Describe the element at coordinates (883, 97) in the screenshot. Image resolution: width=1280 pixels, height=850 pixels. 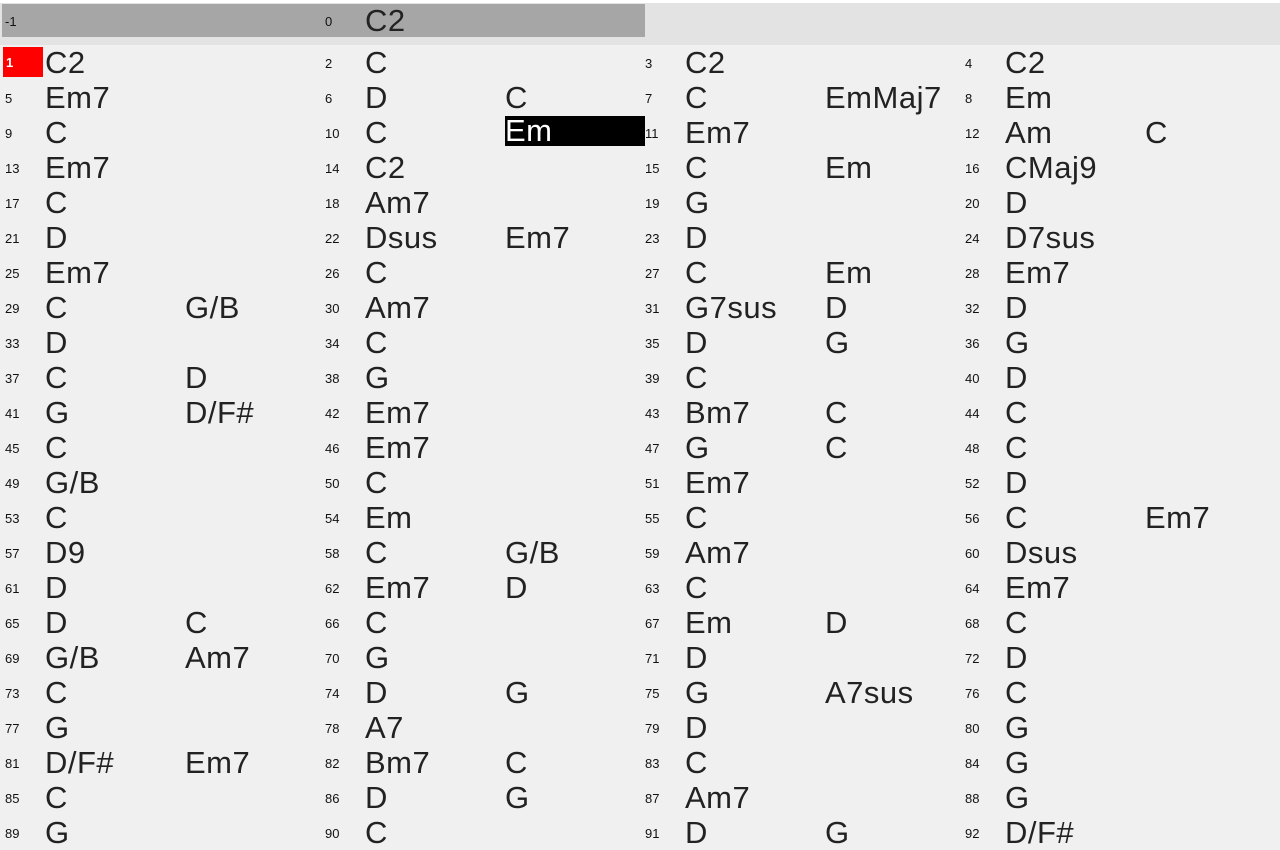
I see `chord: EmMaj7` at that location.